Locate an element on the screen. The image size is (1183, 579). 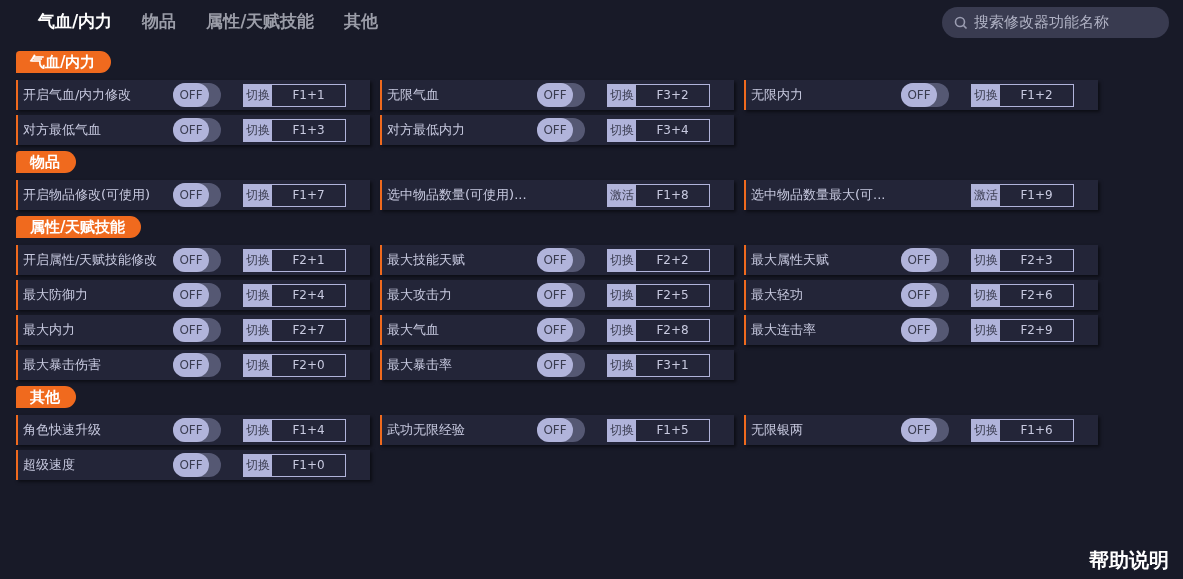
cheat-label: 开启属性/天赋技能修改 is located at coordinates (91, 260).